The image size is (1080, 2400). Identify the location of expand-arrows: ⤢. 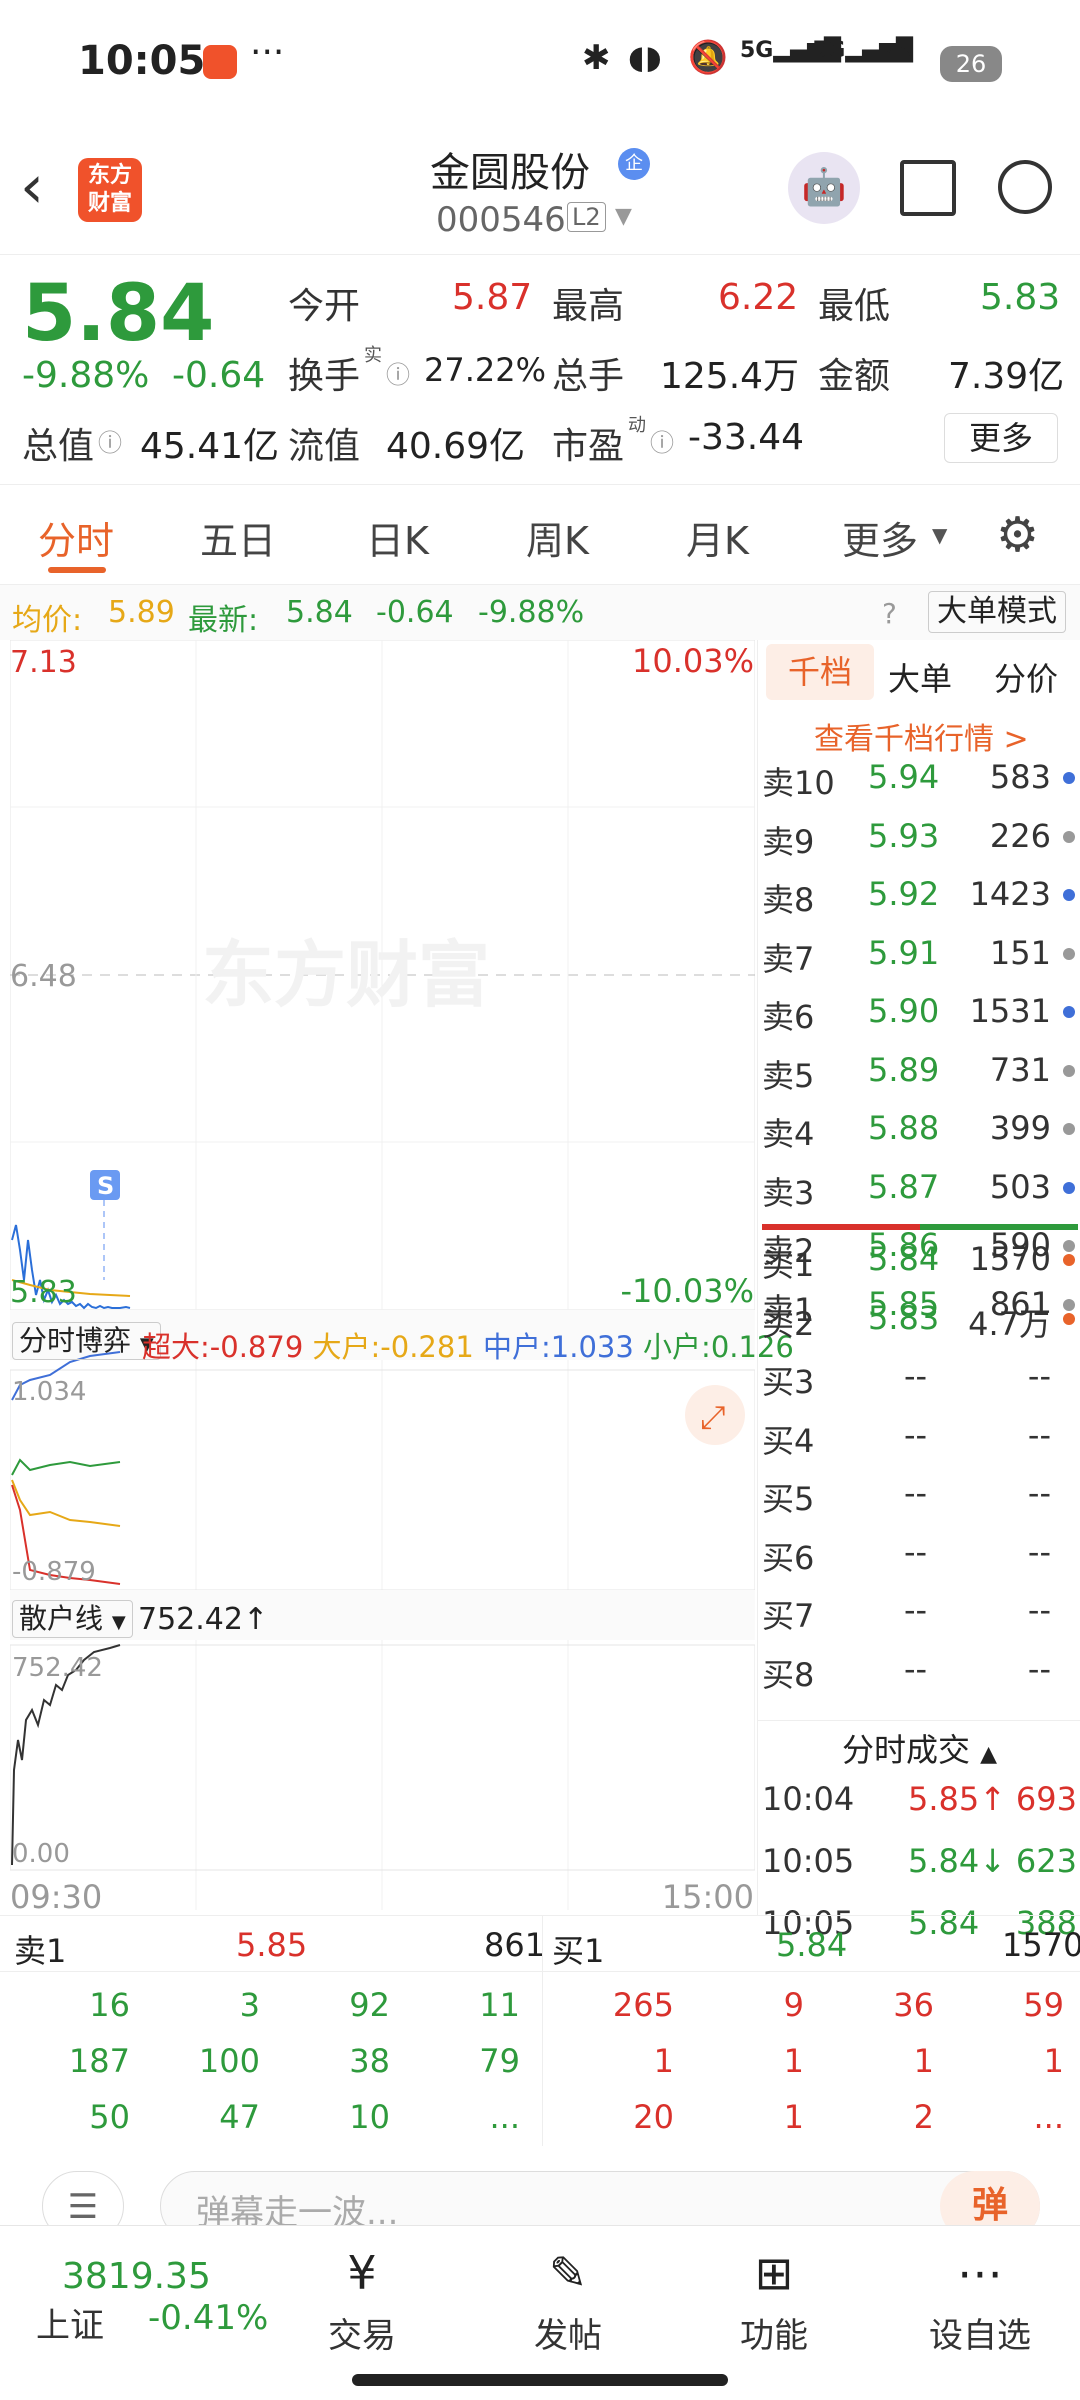
(713, 1417).